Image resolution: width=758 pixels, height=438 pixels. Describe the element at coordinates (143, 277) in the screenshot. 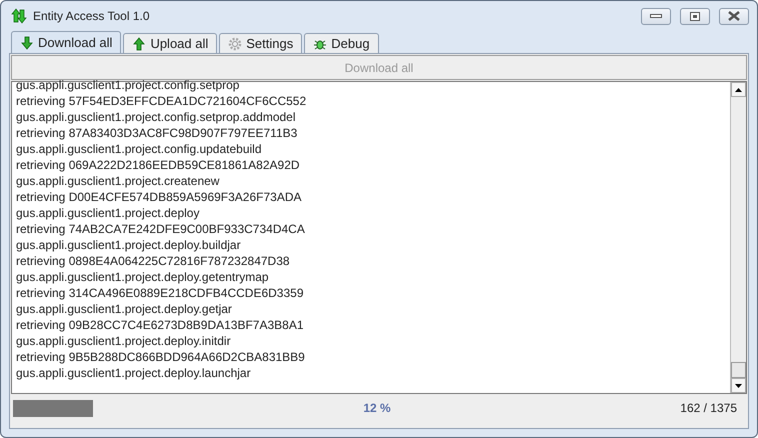

I see `log-line: gus.appli.gusclient1.project.deploy.getentrymap` at that location.